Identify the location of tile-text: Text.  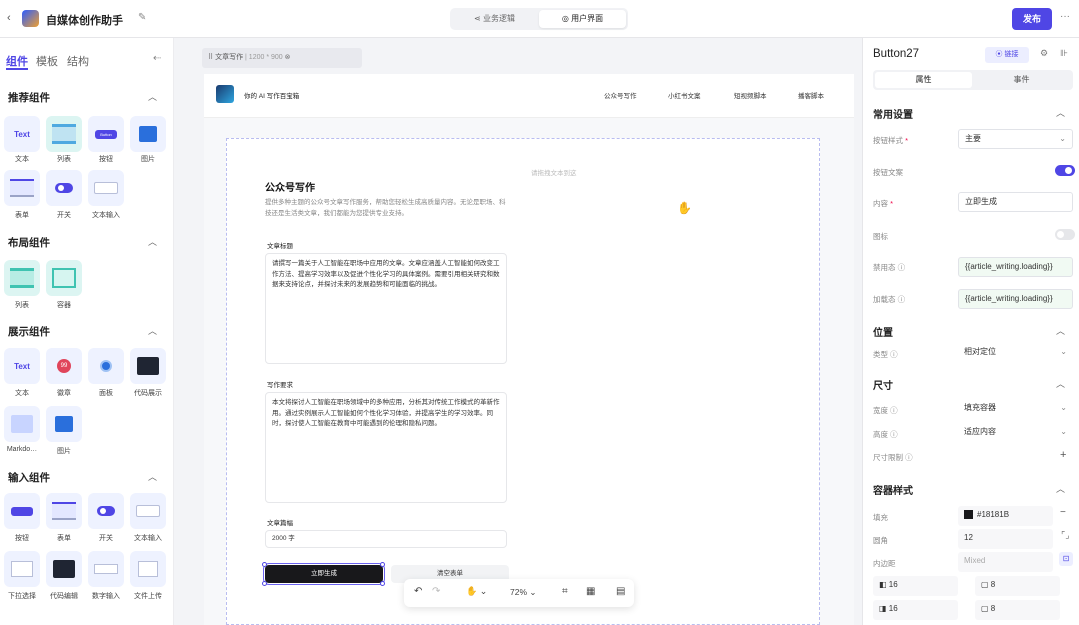
(22, 134).